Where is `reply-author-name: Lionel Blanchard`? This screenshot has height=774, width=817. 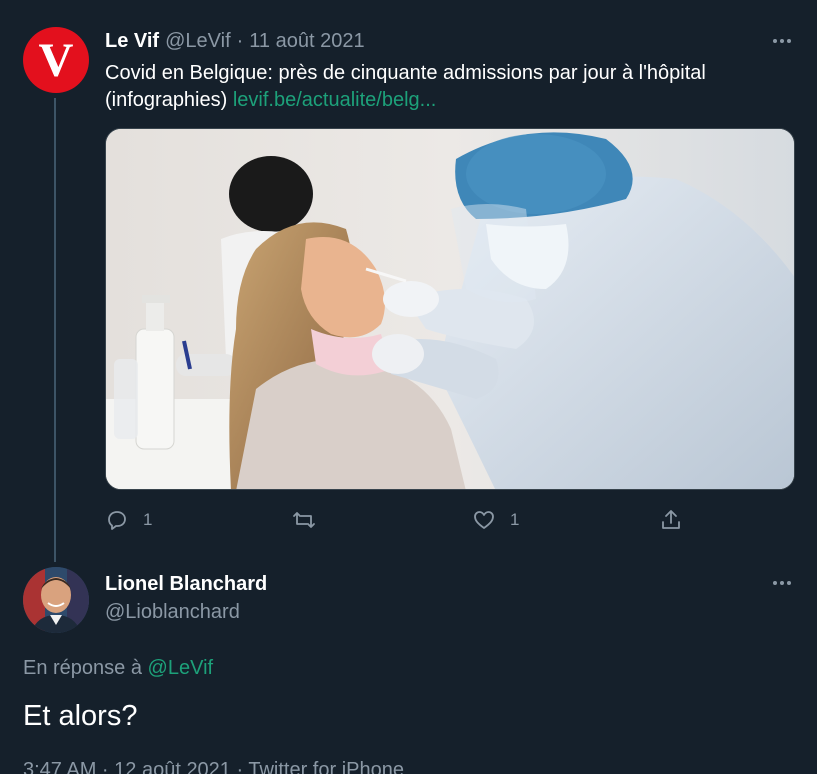
reply-author-name: Lionel Blanchard is located at coordinates (186, 584).